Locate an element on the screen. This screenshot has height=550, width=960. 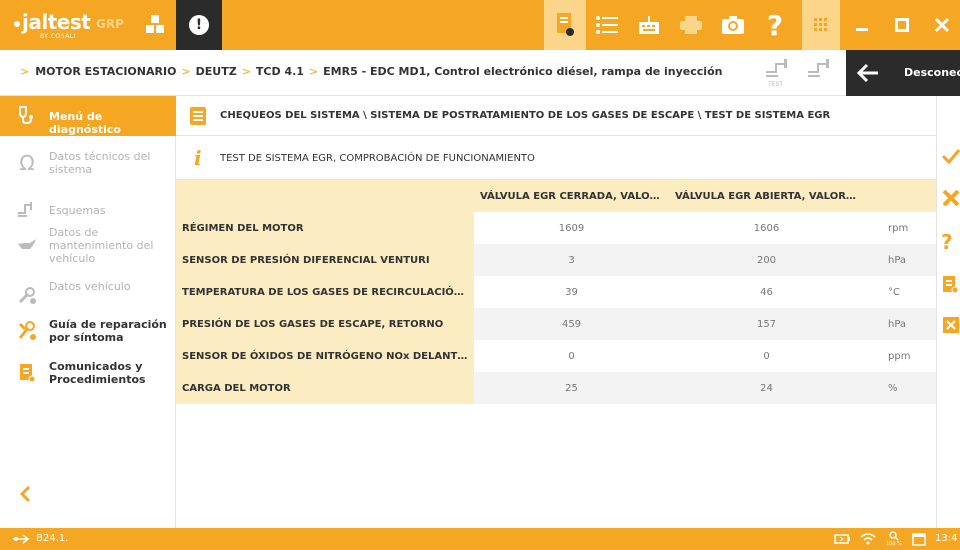
version-label: B24.1. is located at coordinates (52, 538).